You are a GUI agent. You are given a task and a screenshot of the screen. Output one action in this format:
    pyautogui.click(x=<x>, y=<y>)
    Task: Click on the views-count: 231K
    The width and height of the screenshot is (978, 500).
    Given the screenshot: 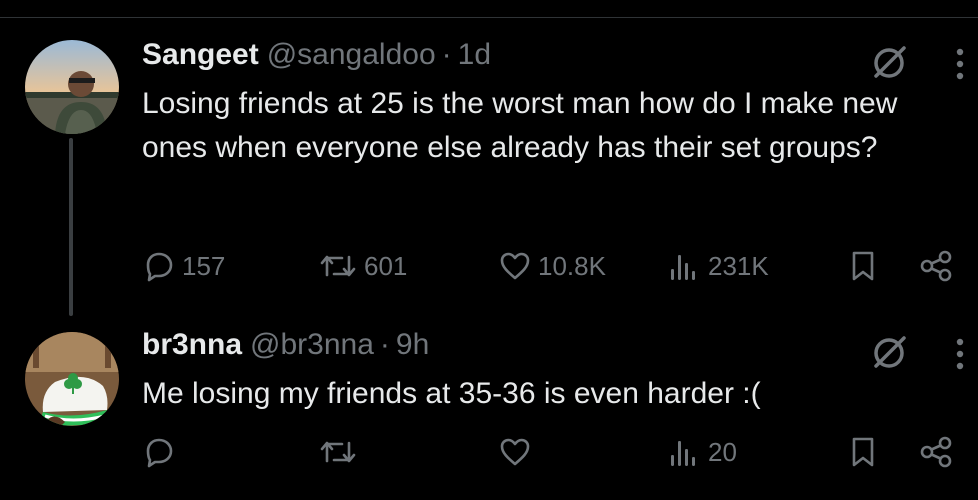 What is the action you would take?
    pyautogui.click(x=738, y=265)
    